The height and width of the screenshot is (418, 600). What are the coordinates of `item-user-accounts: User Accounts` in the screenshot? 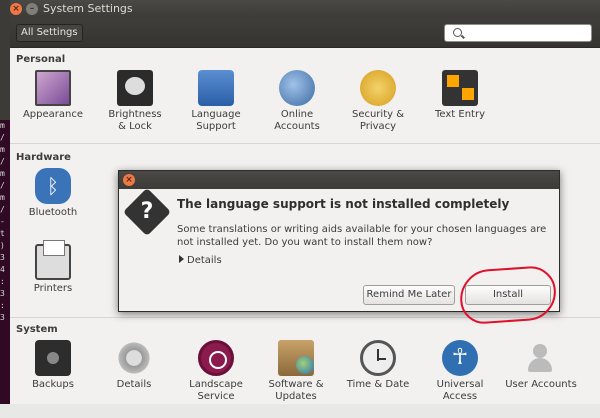 It's located at (541, 365).